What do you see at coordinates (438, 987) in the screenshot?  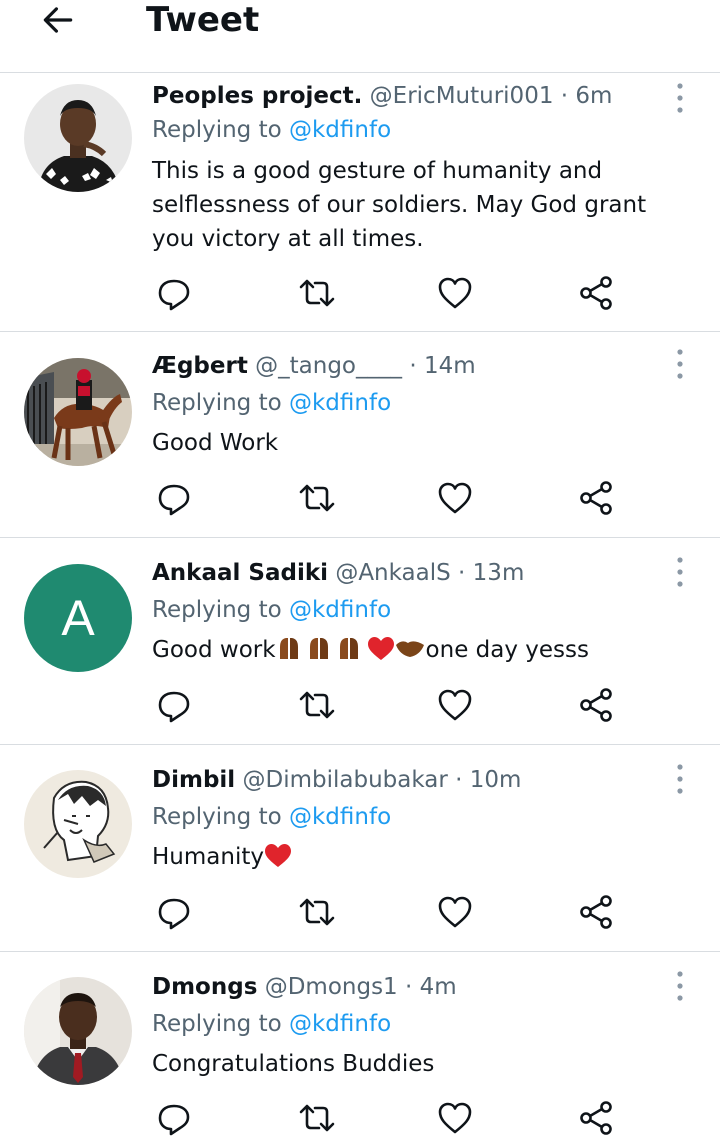 I see `timestamp: 4m` at bounding box center [438, 987].